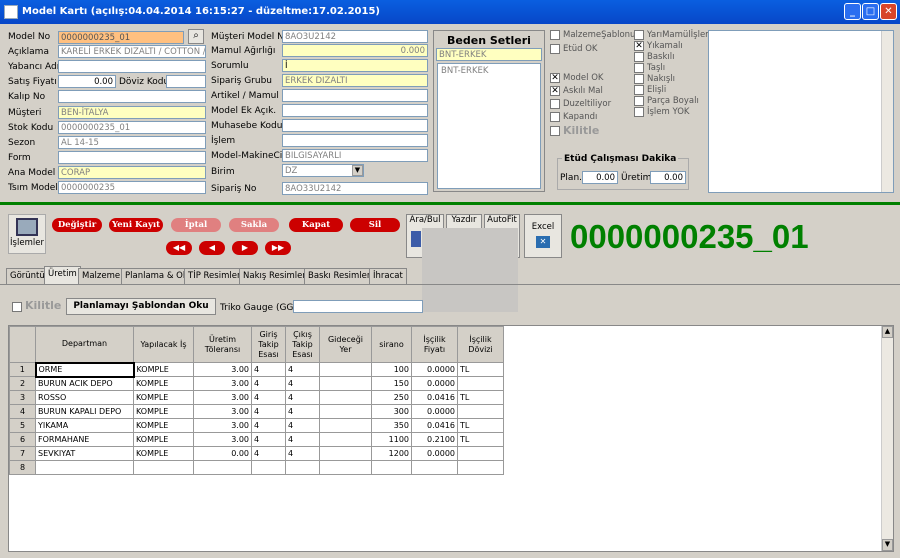 This screenshot has height=558, width=900. Describe the element at coordinates (132, 66) in the screenshot. I see `yabanci-adi-field` at that location.